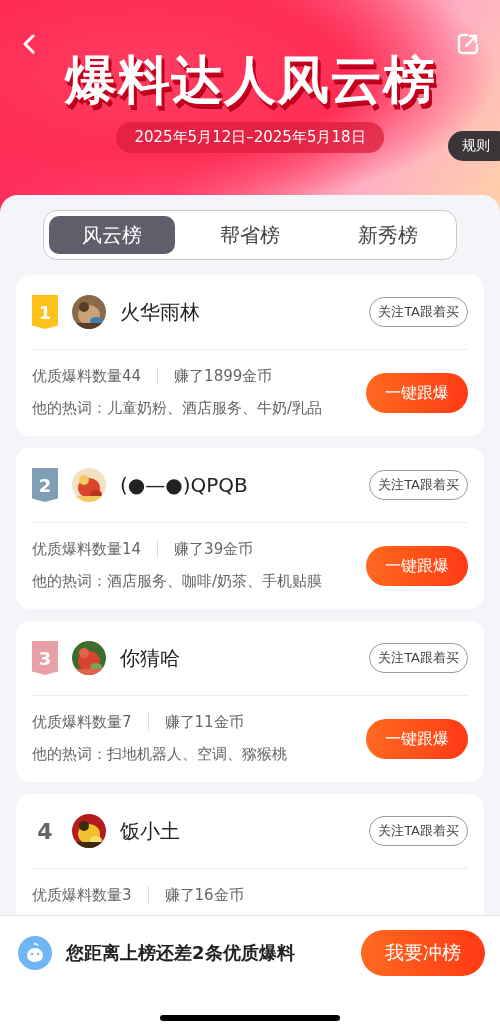  Describe the element at coordinates (45, 312) in the screenshot. I see `rank-badge: 1` at that location.